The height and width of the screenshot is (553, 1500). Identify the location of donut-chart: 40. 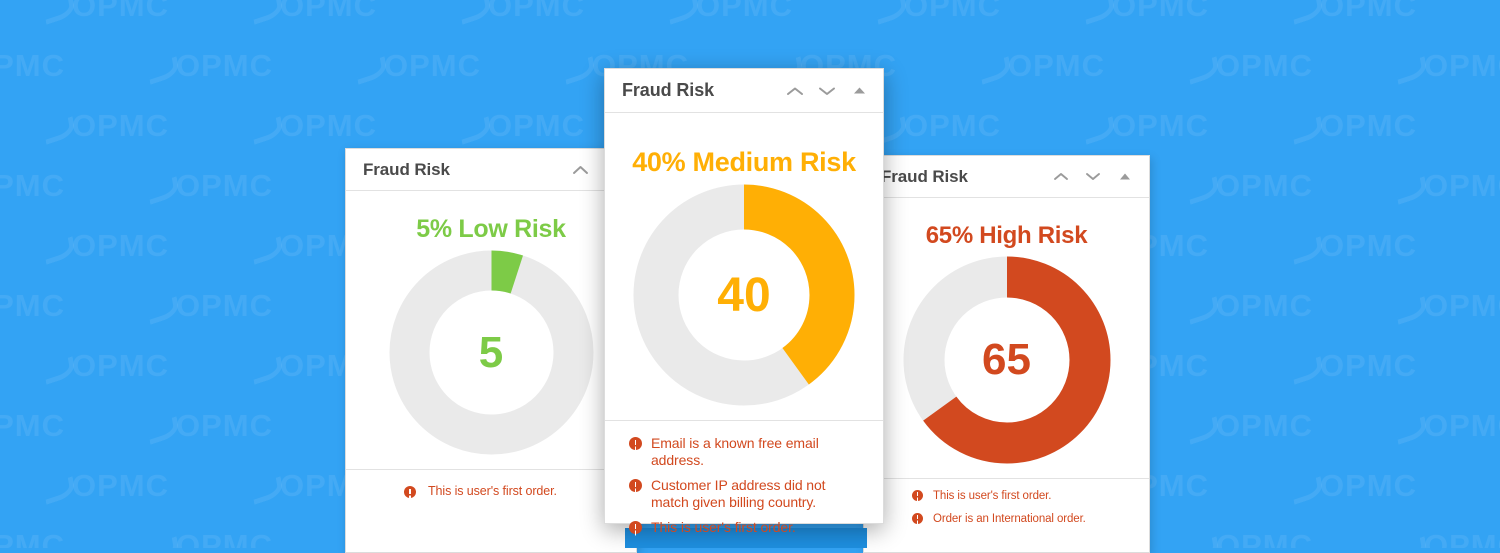
(744, 295).